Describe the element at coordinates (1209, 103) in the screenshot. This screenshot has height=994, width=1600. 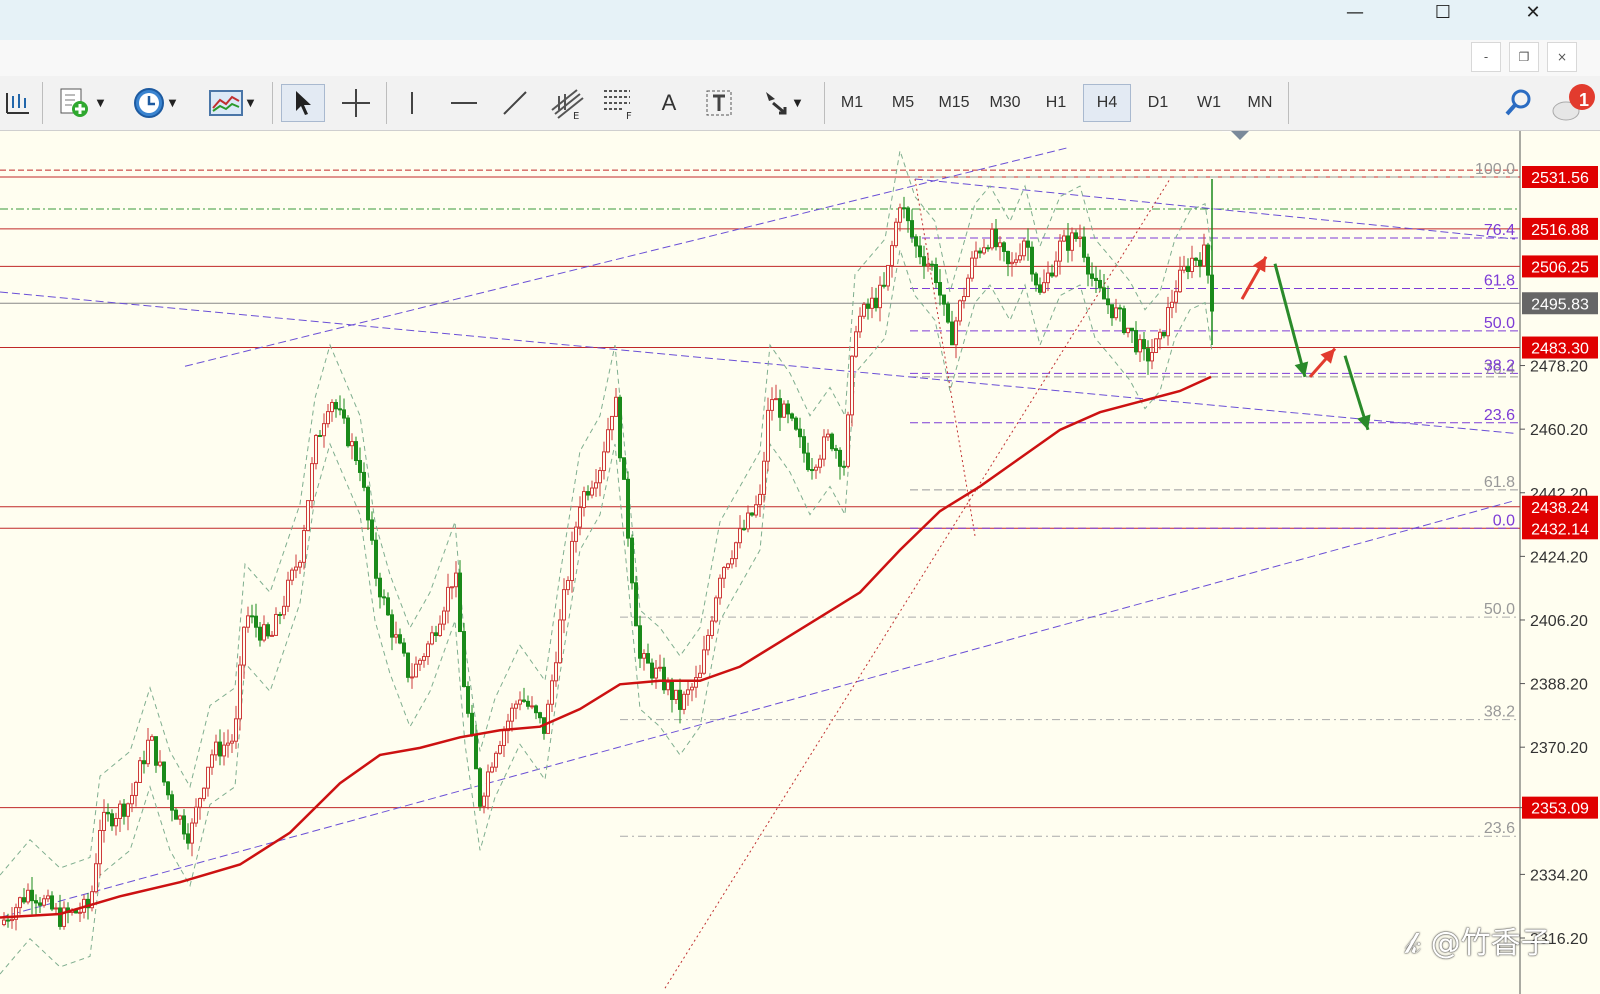
I see `timeframe-w1: W1` at that location.